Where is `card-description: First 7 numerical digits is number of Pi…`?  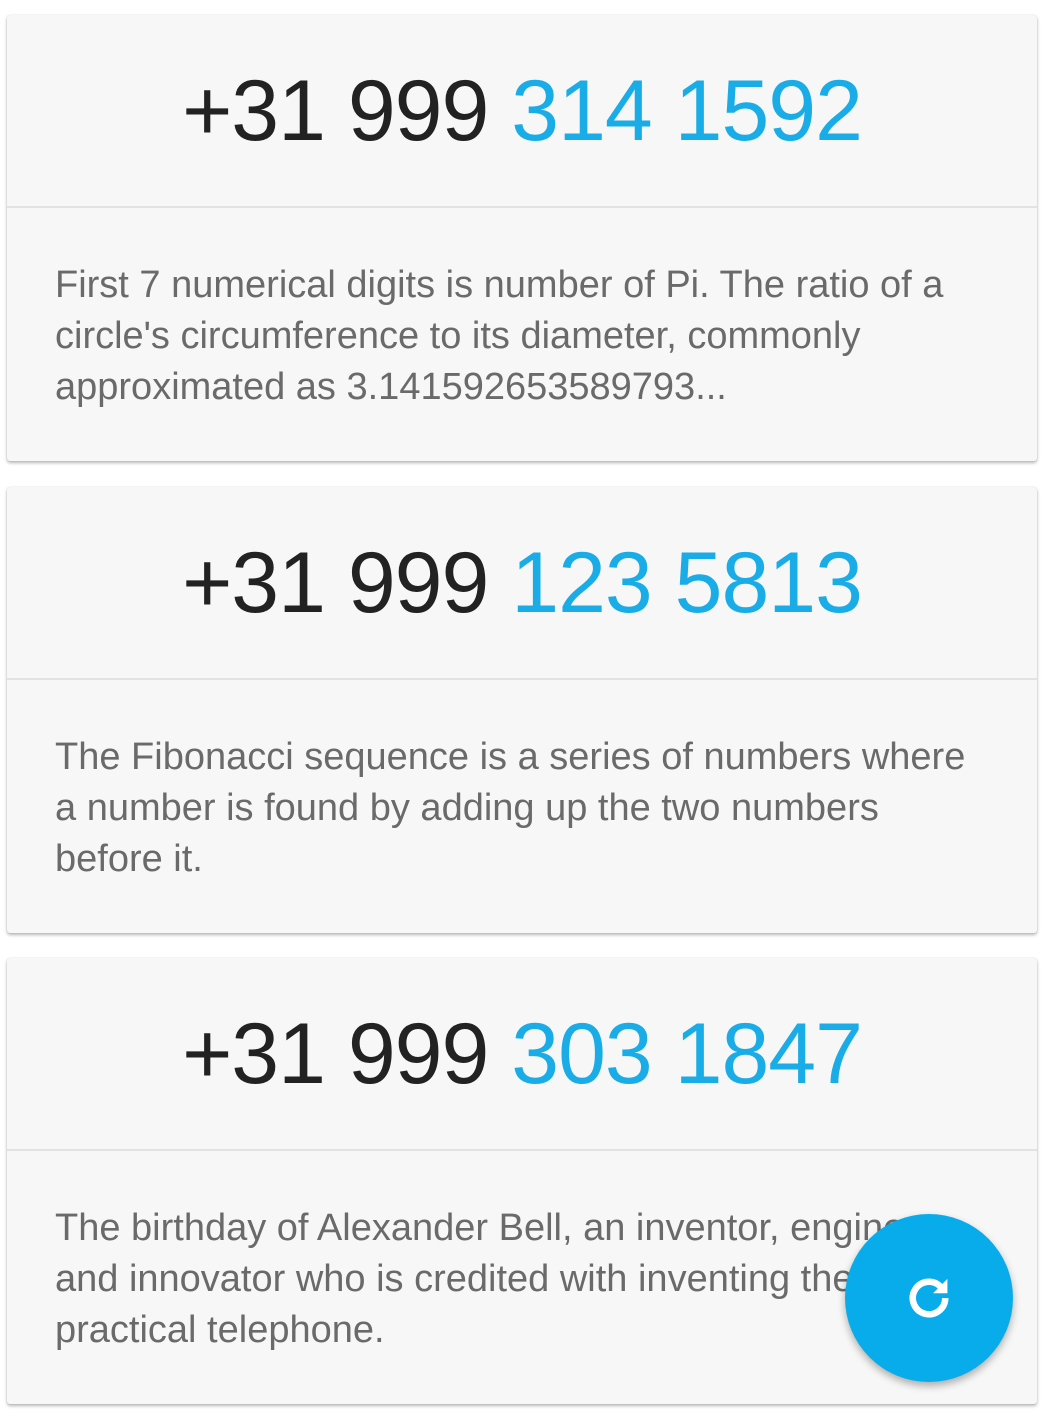
card-description: First 7 numerical digits is number of Pi… is located at coordinates (499, 336).